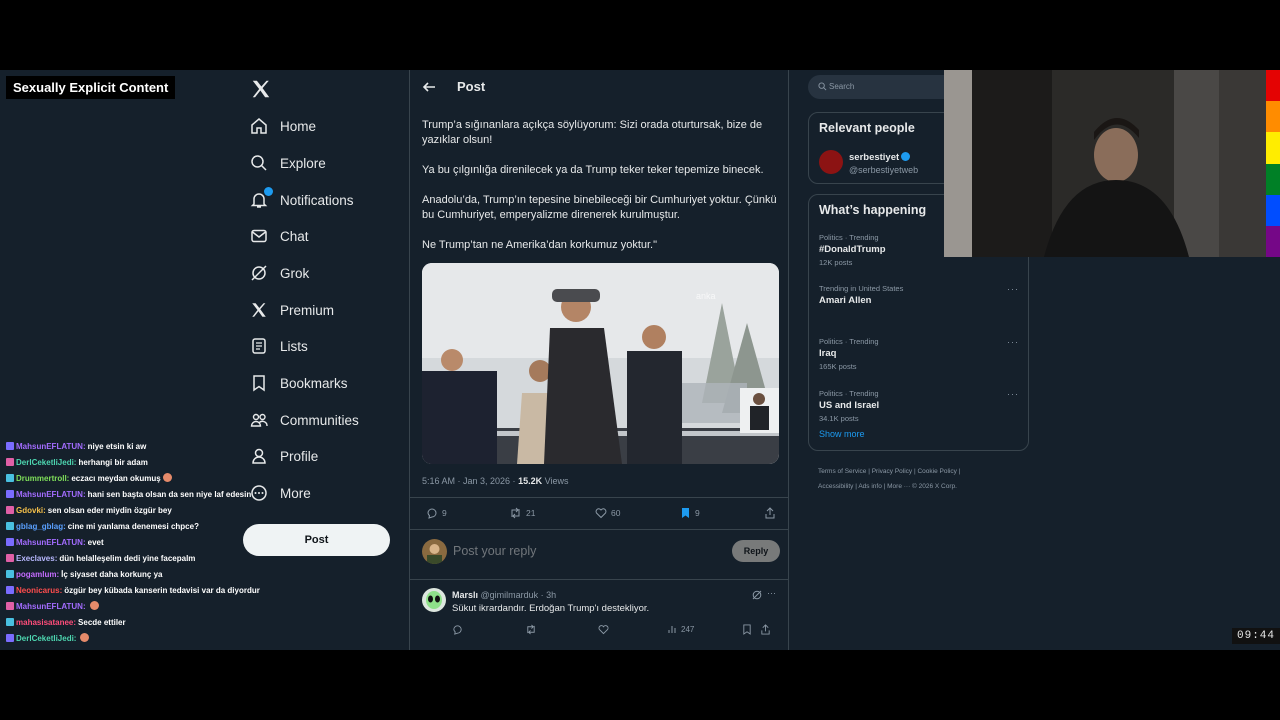 Image resolution: width=1280 pixels, height=720 pixels. Describe the element at coordinates (292, 310) in the screenshot. I see `nav-item-premium: Premium` at that location.